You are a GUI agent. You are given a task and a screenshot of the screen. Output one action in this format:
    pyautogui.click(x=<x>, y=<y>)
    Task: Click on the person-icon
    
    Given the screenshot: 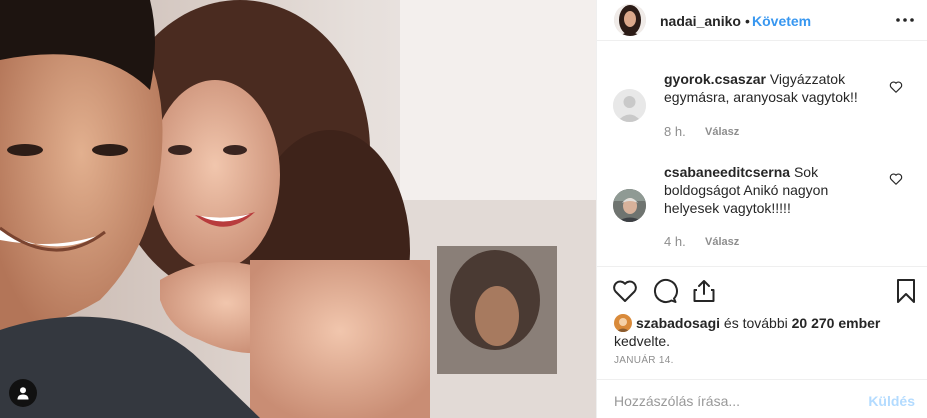 What is the action you would take?
    pyautogui.click(x=23, y=393)
    